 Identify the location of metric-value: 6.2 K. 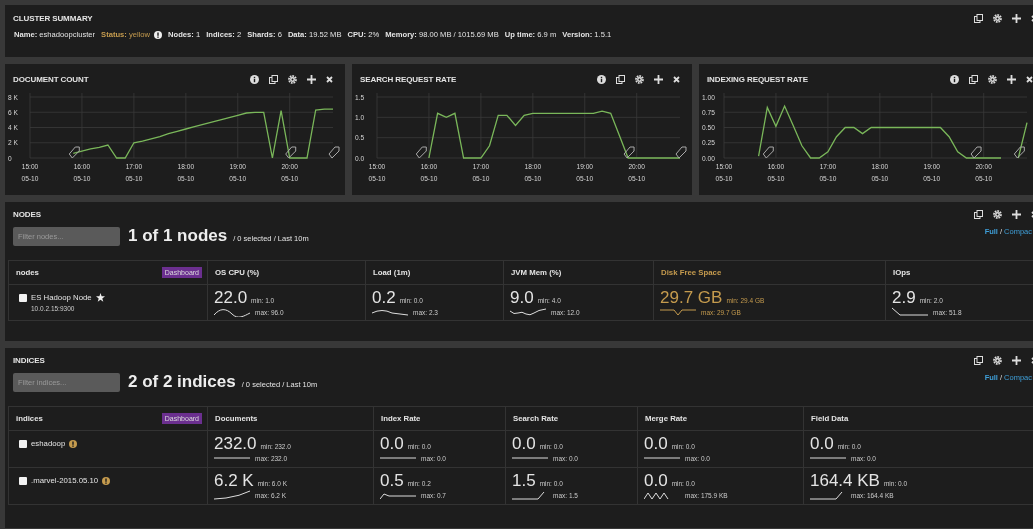
(234, 480).